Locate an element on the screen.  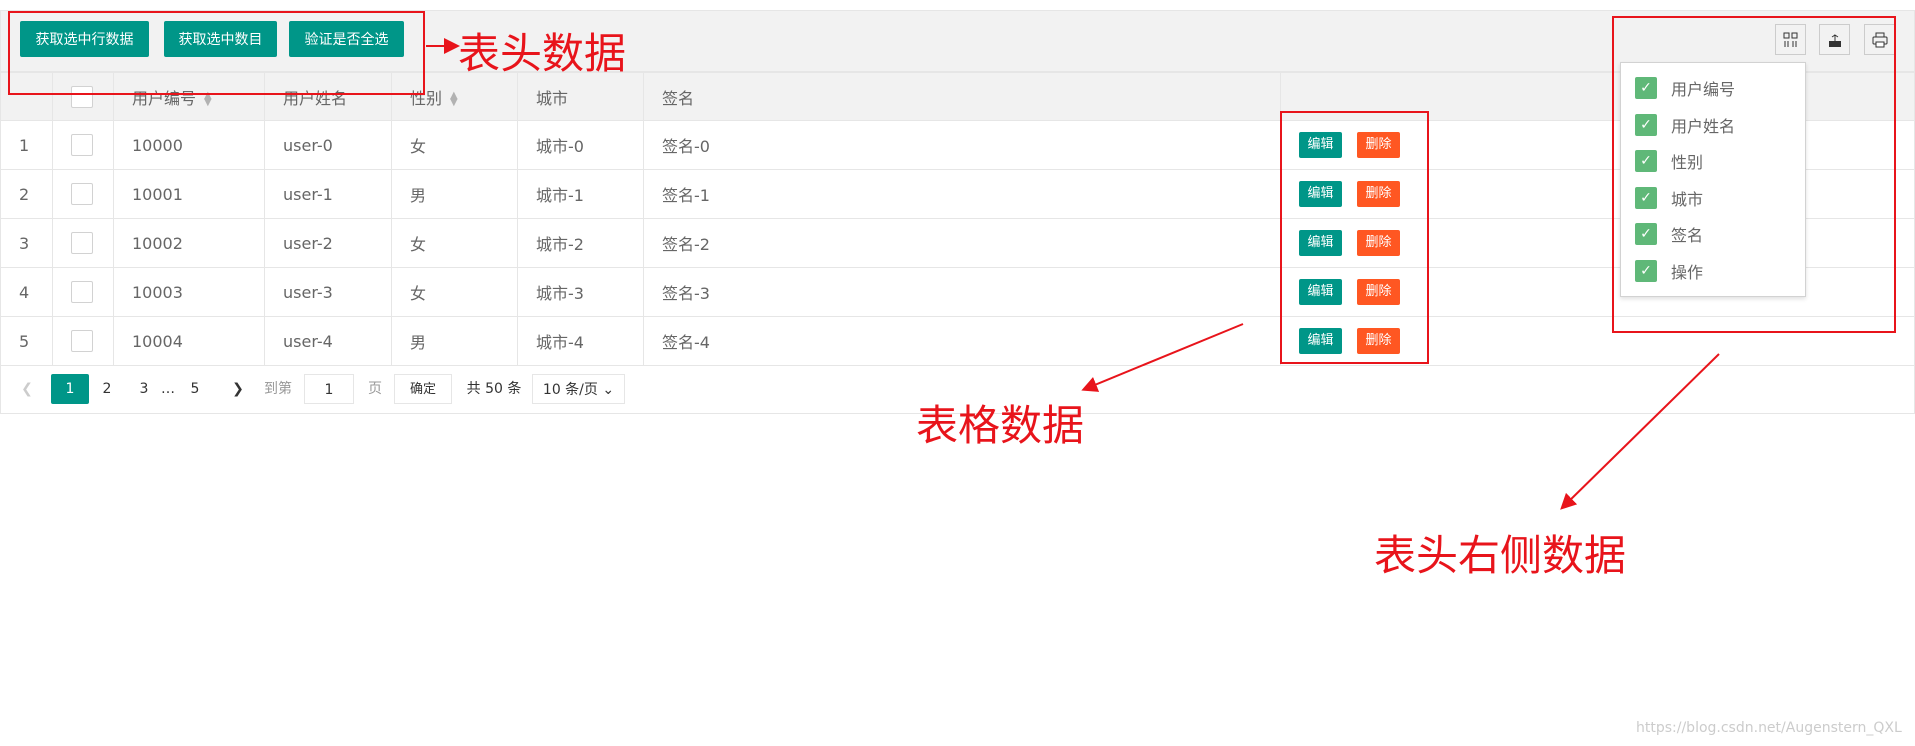
annotation-toolbar-label: 表头数据 is located at coordinates (542, 53).